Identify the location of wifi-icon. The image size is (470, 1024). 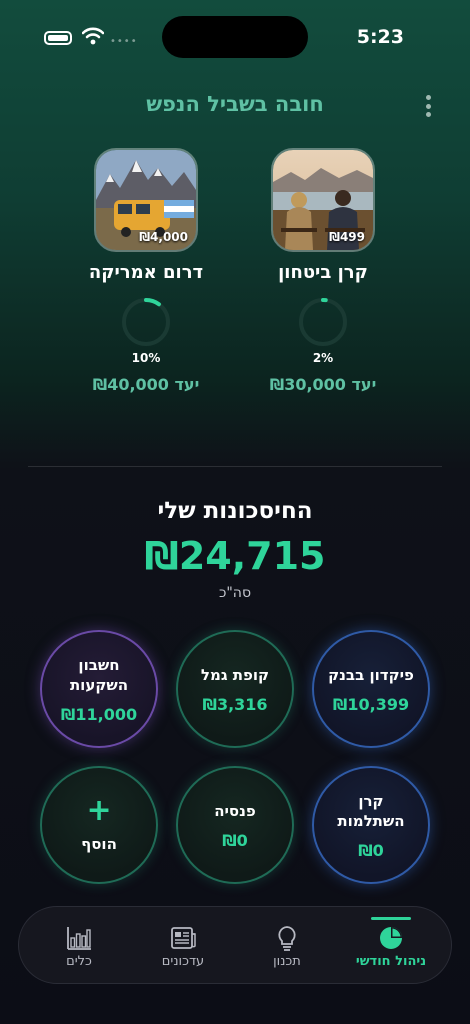
(93, 36).